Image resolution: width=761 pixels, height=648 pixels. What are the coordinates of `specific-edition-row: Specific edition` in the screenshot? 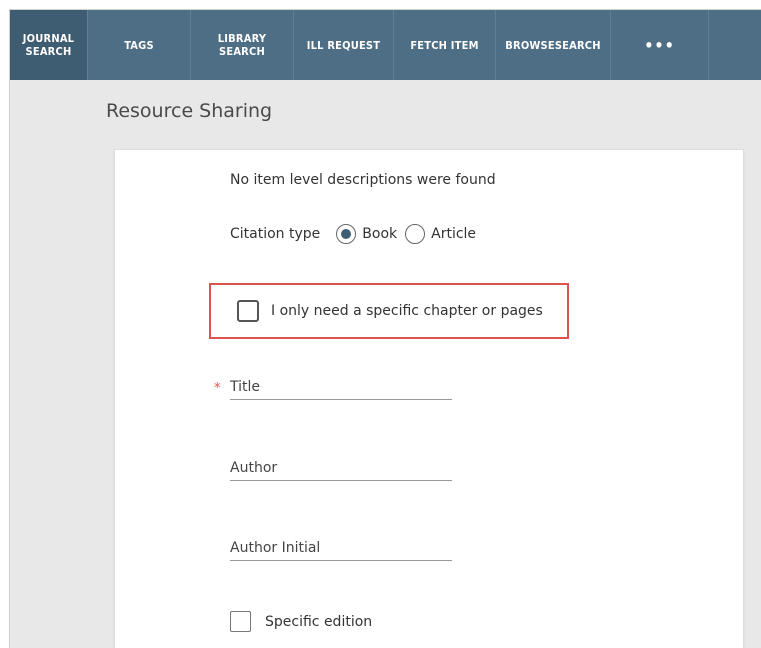 It's located at (301, 621).